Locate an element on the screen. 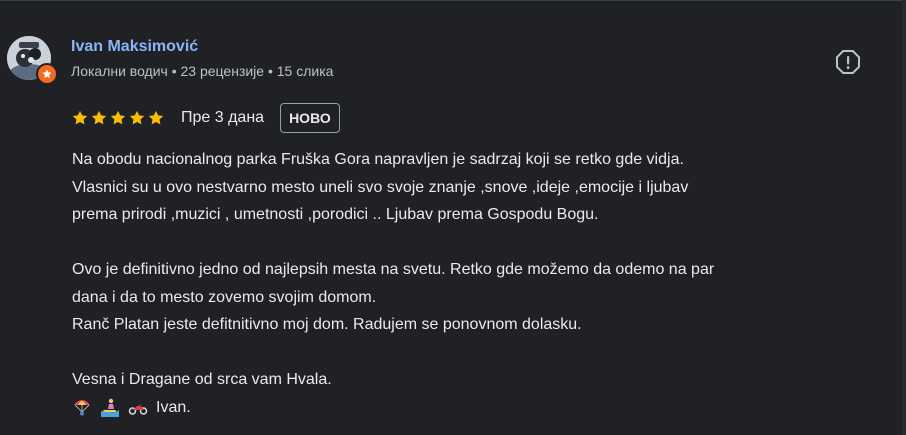 Image resolution: width=906 pixels, height=435 pixels. parachute-emoji is located at coordinates (82, 407).